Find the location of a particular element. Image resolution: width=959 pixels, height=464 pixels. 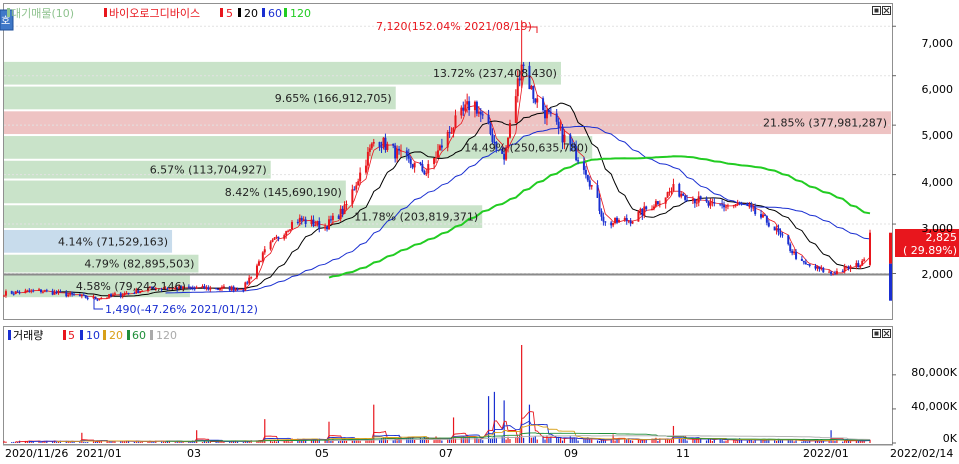

current-down-marker is located at coordinates (890, 282).